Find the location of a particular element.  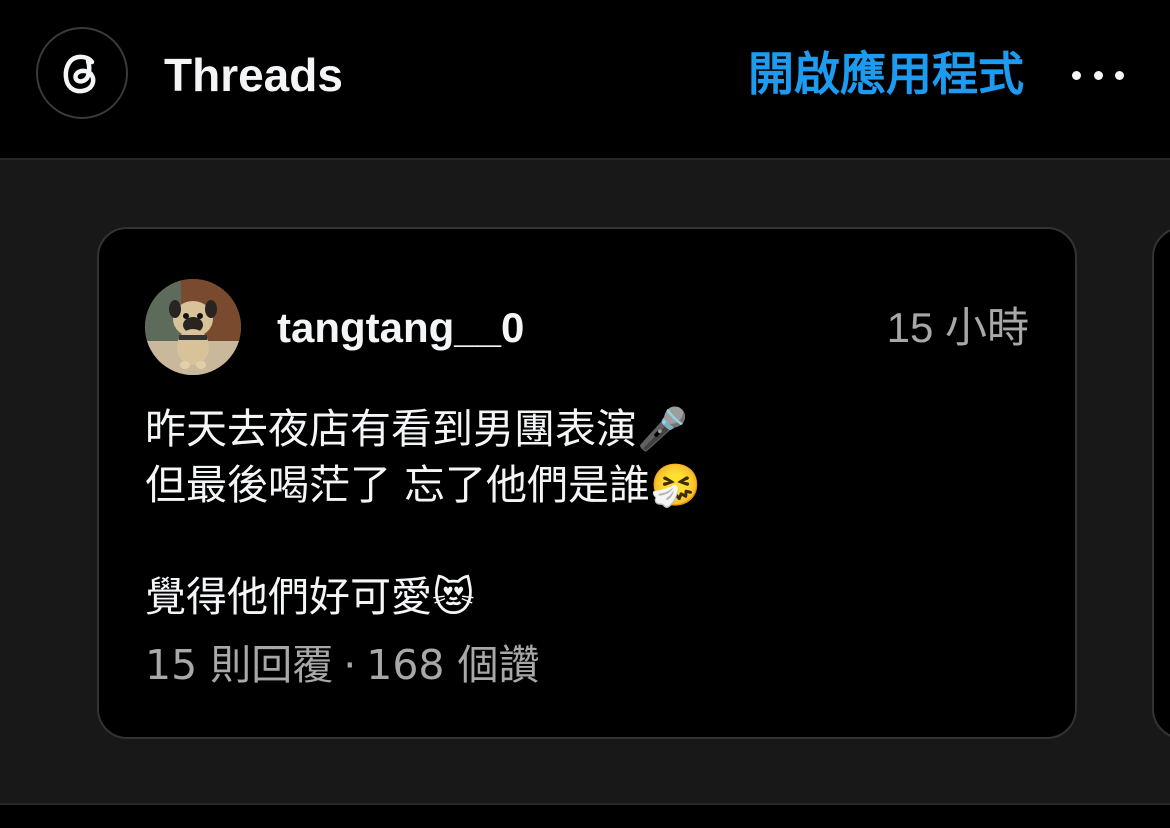

replies-count: 15 則回覆 is located at coordinates (239, 665).